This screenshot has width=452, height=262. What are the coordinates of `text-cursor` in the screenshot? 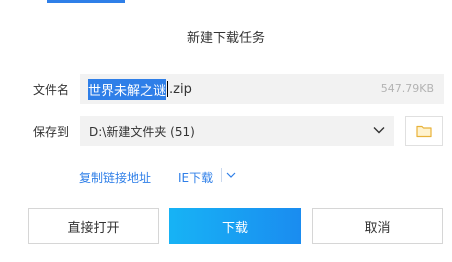 It's located at (168, 89).